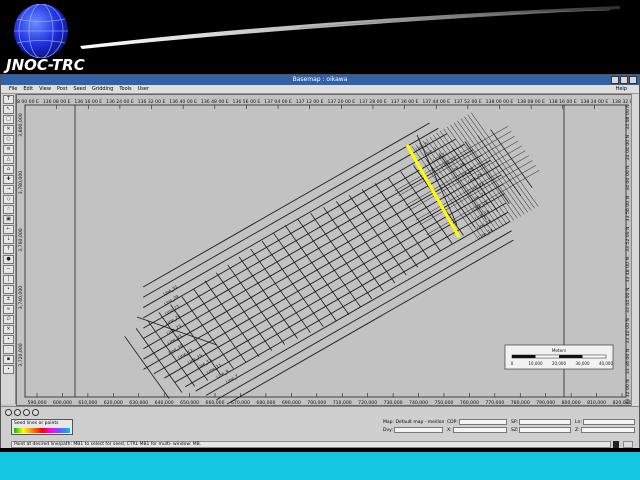  I want to click on panel-icons, so click(22, 412).